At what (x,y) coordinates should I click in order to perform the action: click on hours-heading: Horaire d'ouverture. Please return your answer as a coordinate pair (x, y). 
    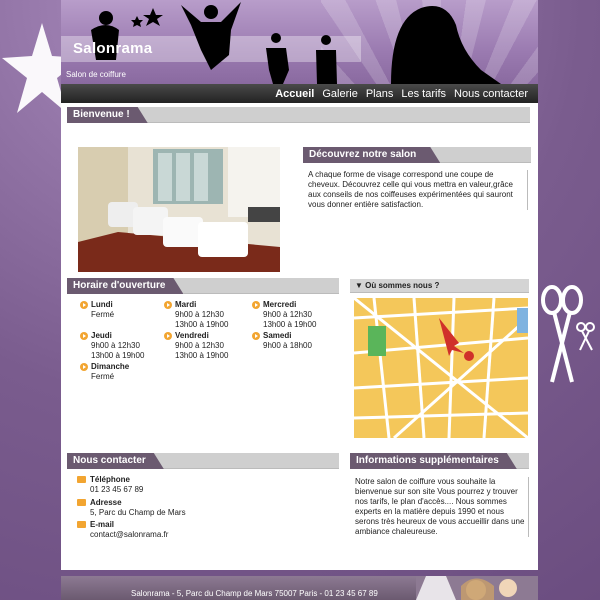
    Looking at the image, I should click on (125, 286).